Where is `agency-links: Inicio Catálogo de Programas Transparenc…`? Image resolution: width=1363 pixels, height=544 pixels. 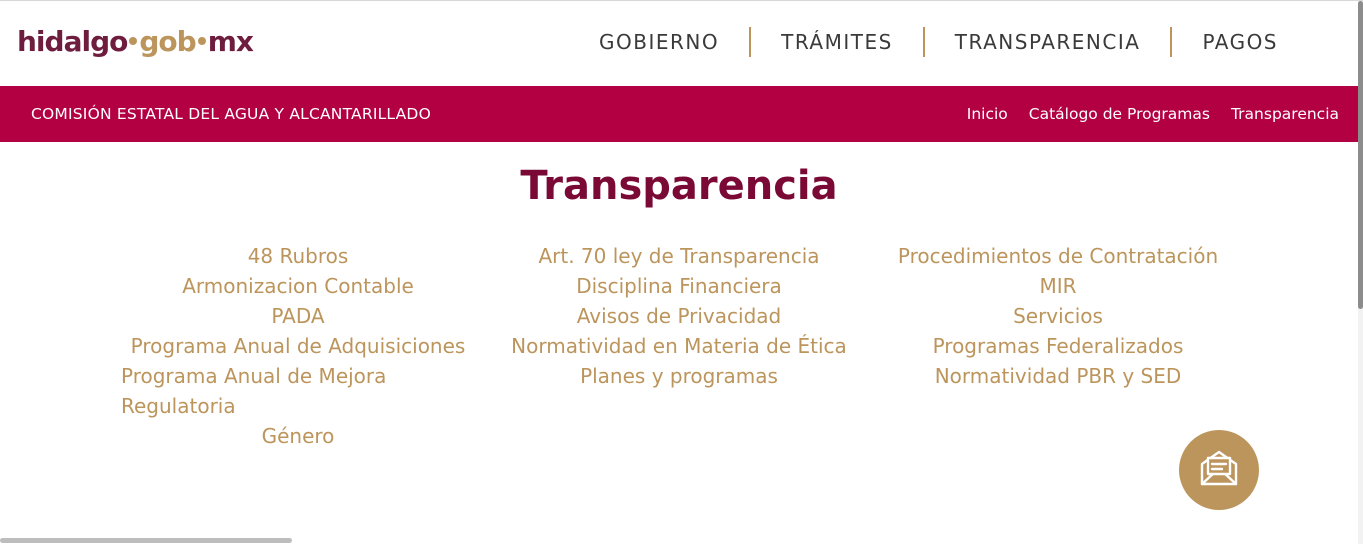
agency-links: Inicio Catálogo de Programas Transparenc… is located at coordinates (1153, 114).